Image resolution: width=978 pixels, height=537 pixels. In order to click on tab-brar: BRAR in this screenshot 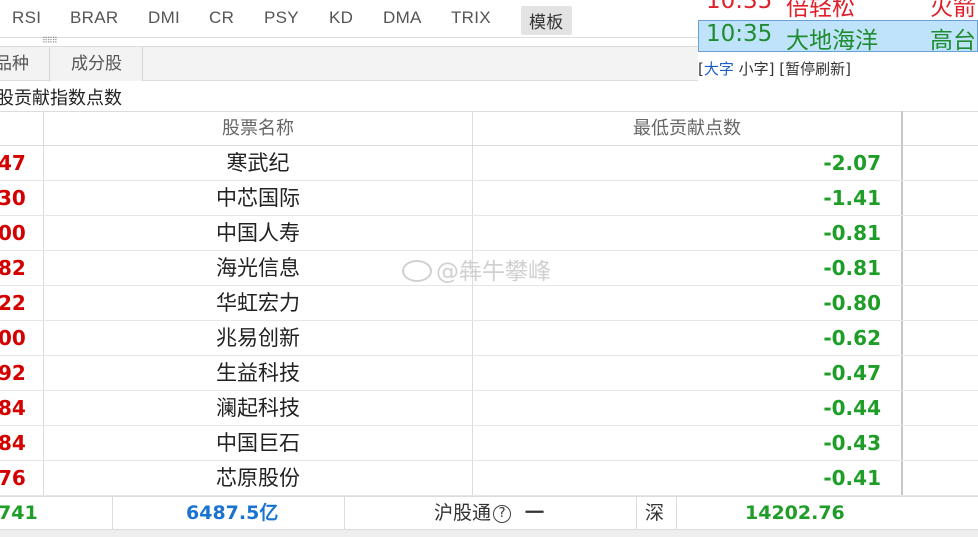, I will do `click(94, 18)`.